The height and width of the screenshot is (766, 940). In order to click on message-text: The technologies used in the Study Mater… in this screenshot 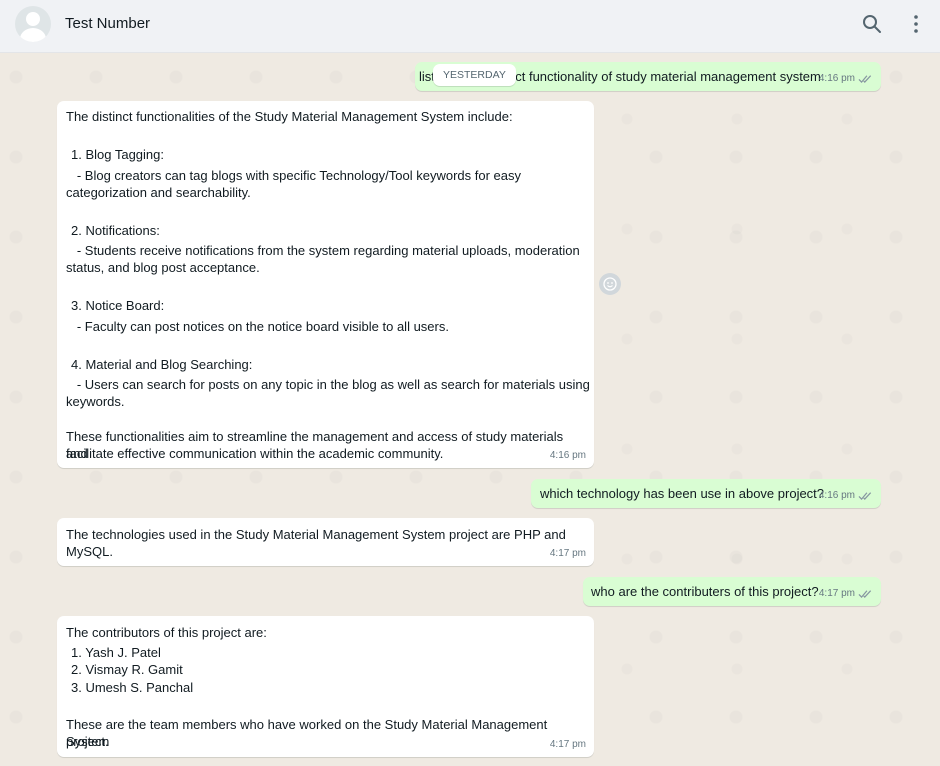, I will do `click(316, 534)`.